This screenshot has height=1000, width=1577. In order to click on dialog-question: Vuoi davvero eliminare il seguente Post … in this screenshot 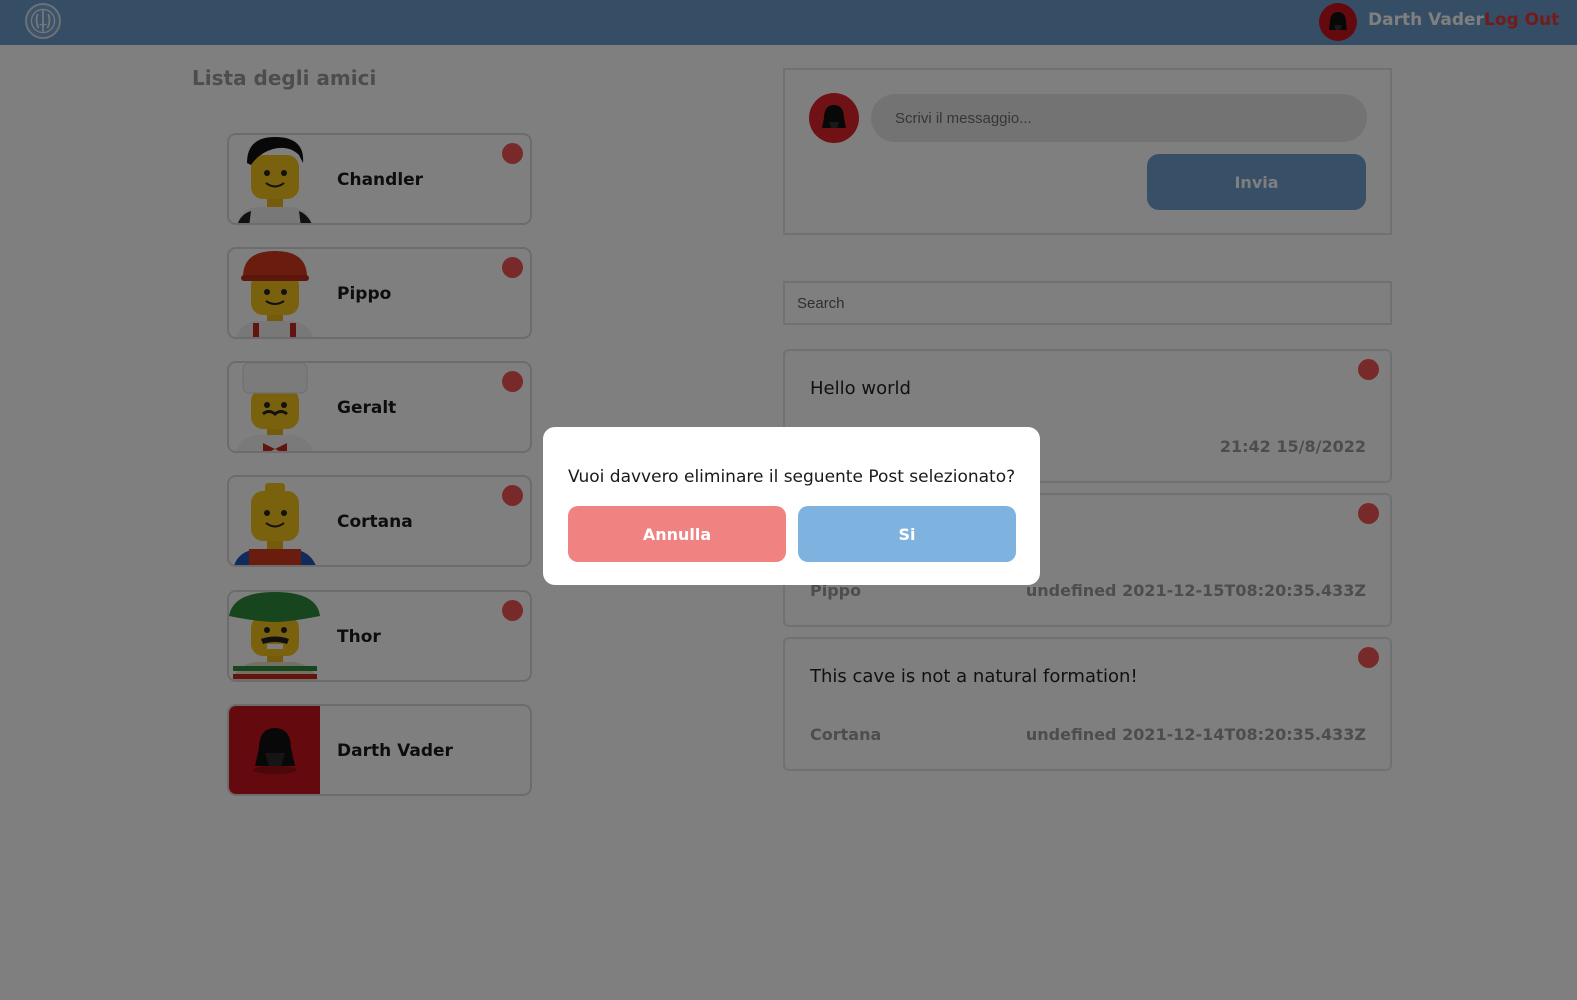, I will do `click(792, 477)`.